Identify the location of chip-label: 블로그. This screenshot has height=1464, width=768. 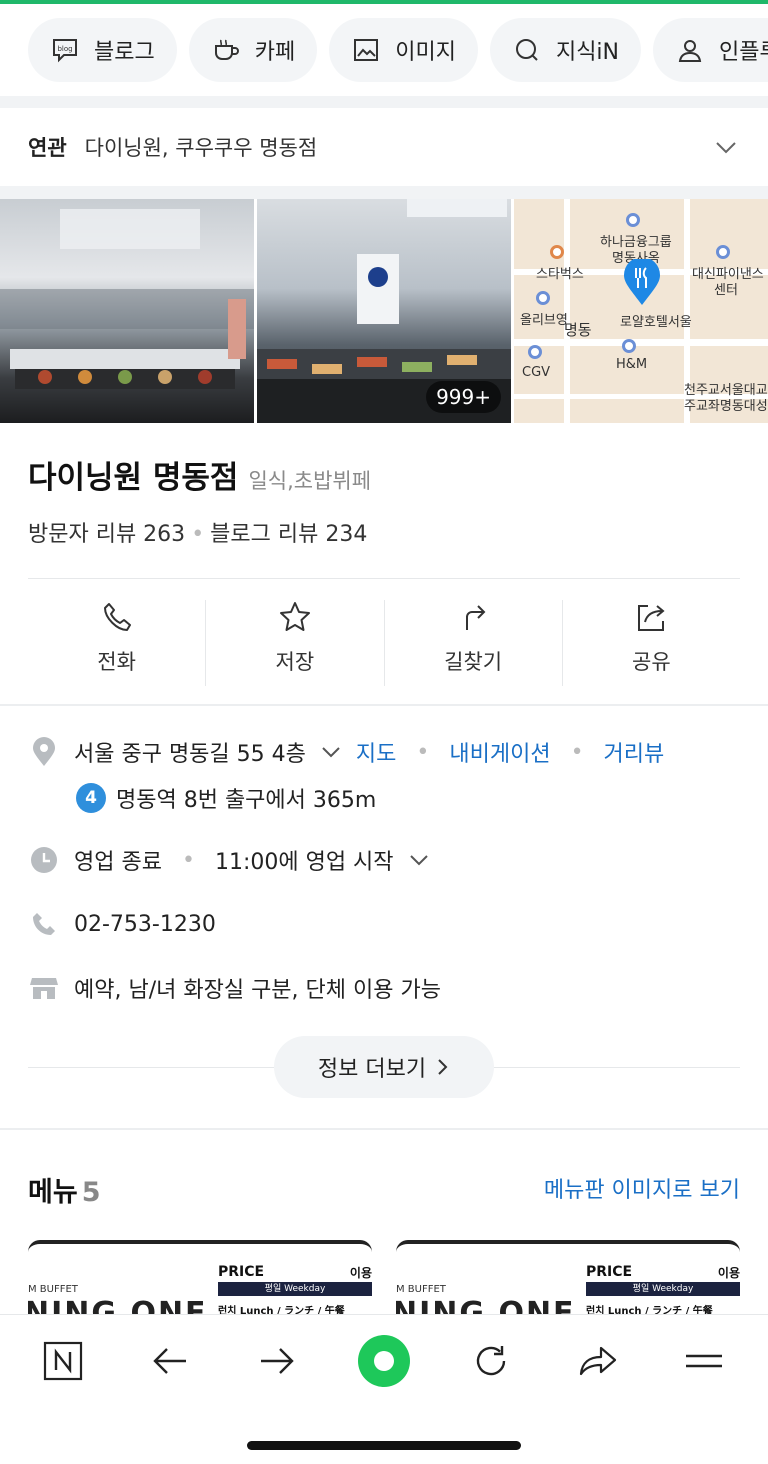
(124, 52).